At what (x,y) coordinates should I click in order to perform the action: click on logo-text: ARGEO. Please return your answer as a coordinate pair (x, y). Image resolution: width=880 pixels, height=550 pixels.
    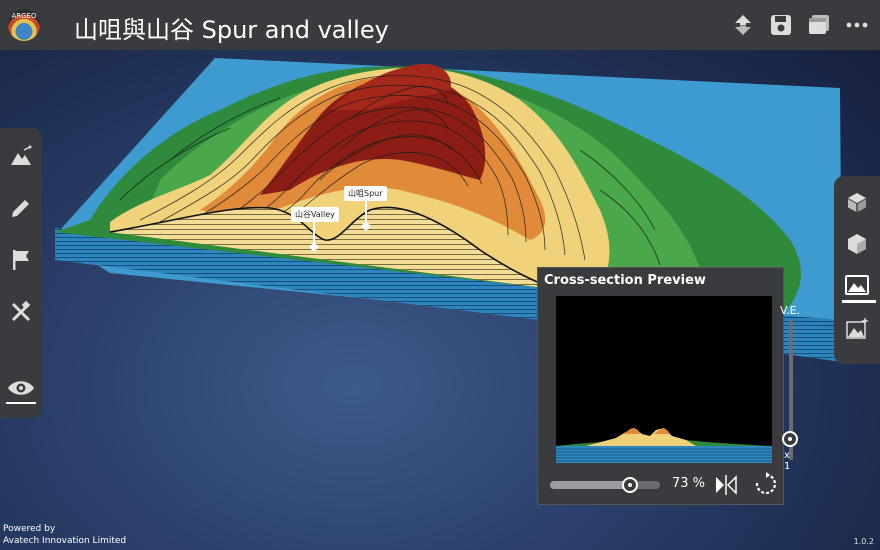
    Looking at the image, I should click on (24, 16).